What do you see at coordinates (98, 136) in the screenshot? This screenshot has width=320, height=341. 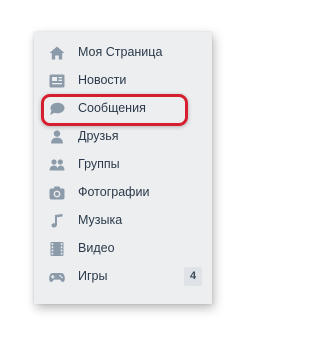 I see `menu-item-label: Друзья` at bounding box center [98, 136].